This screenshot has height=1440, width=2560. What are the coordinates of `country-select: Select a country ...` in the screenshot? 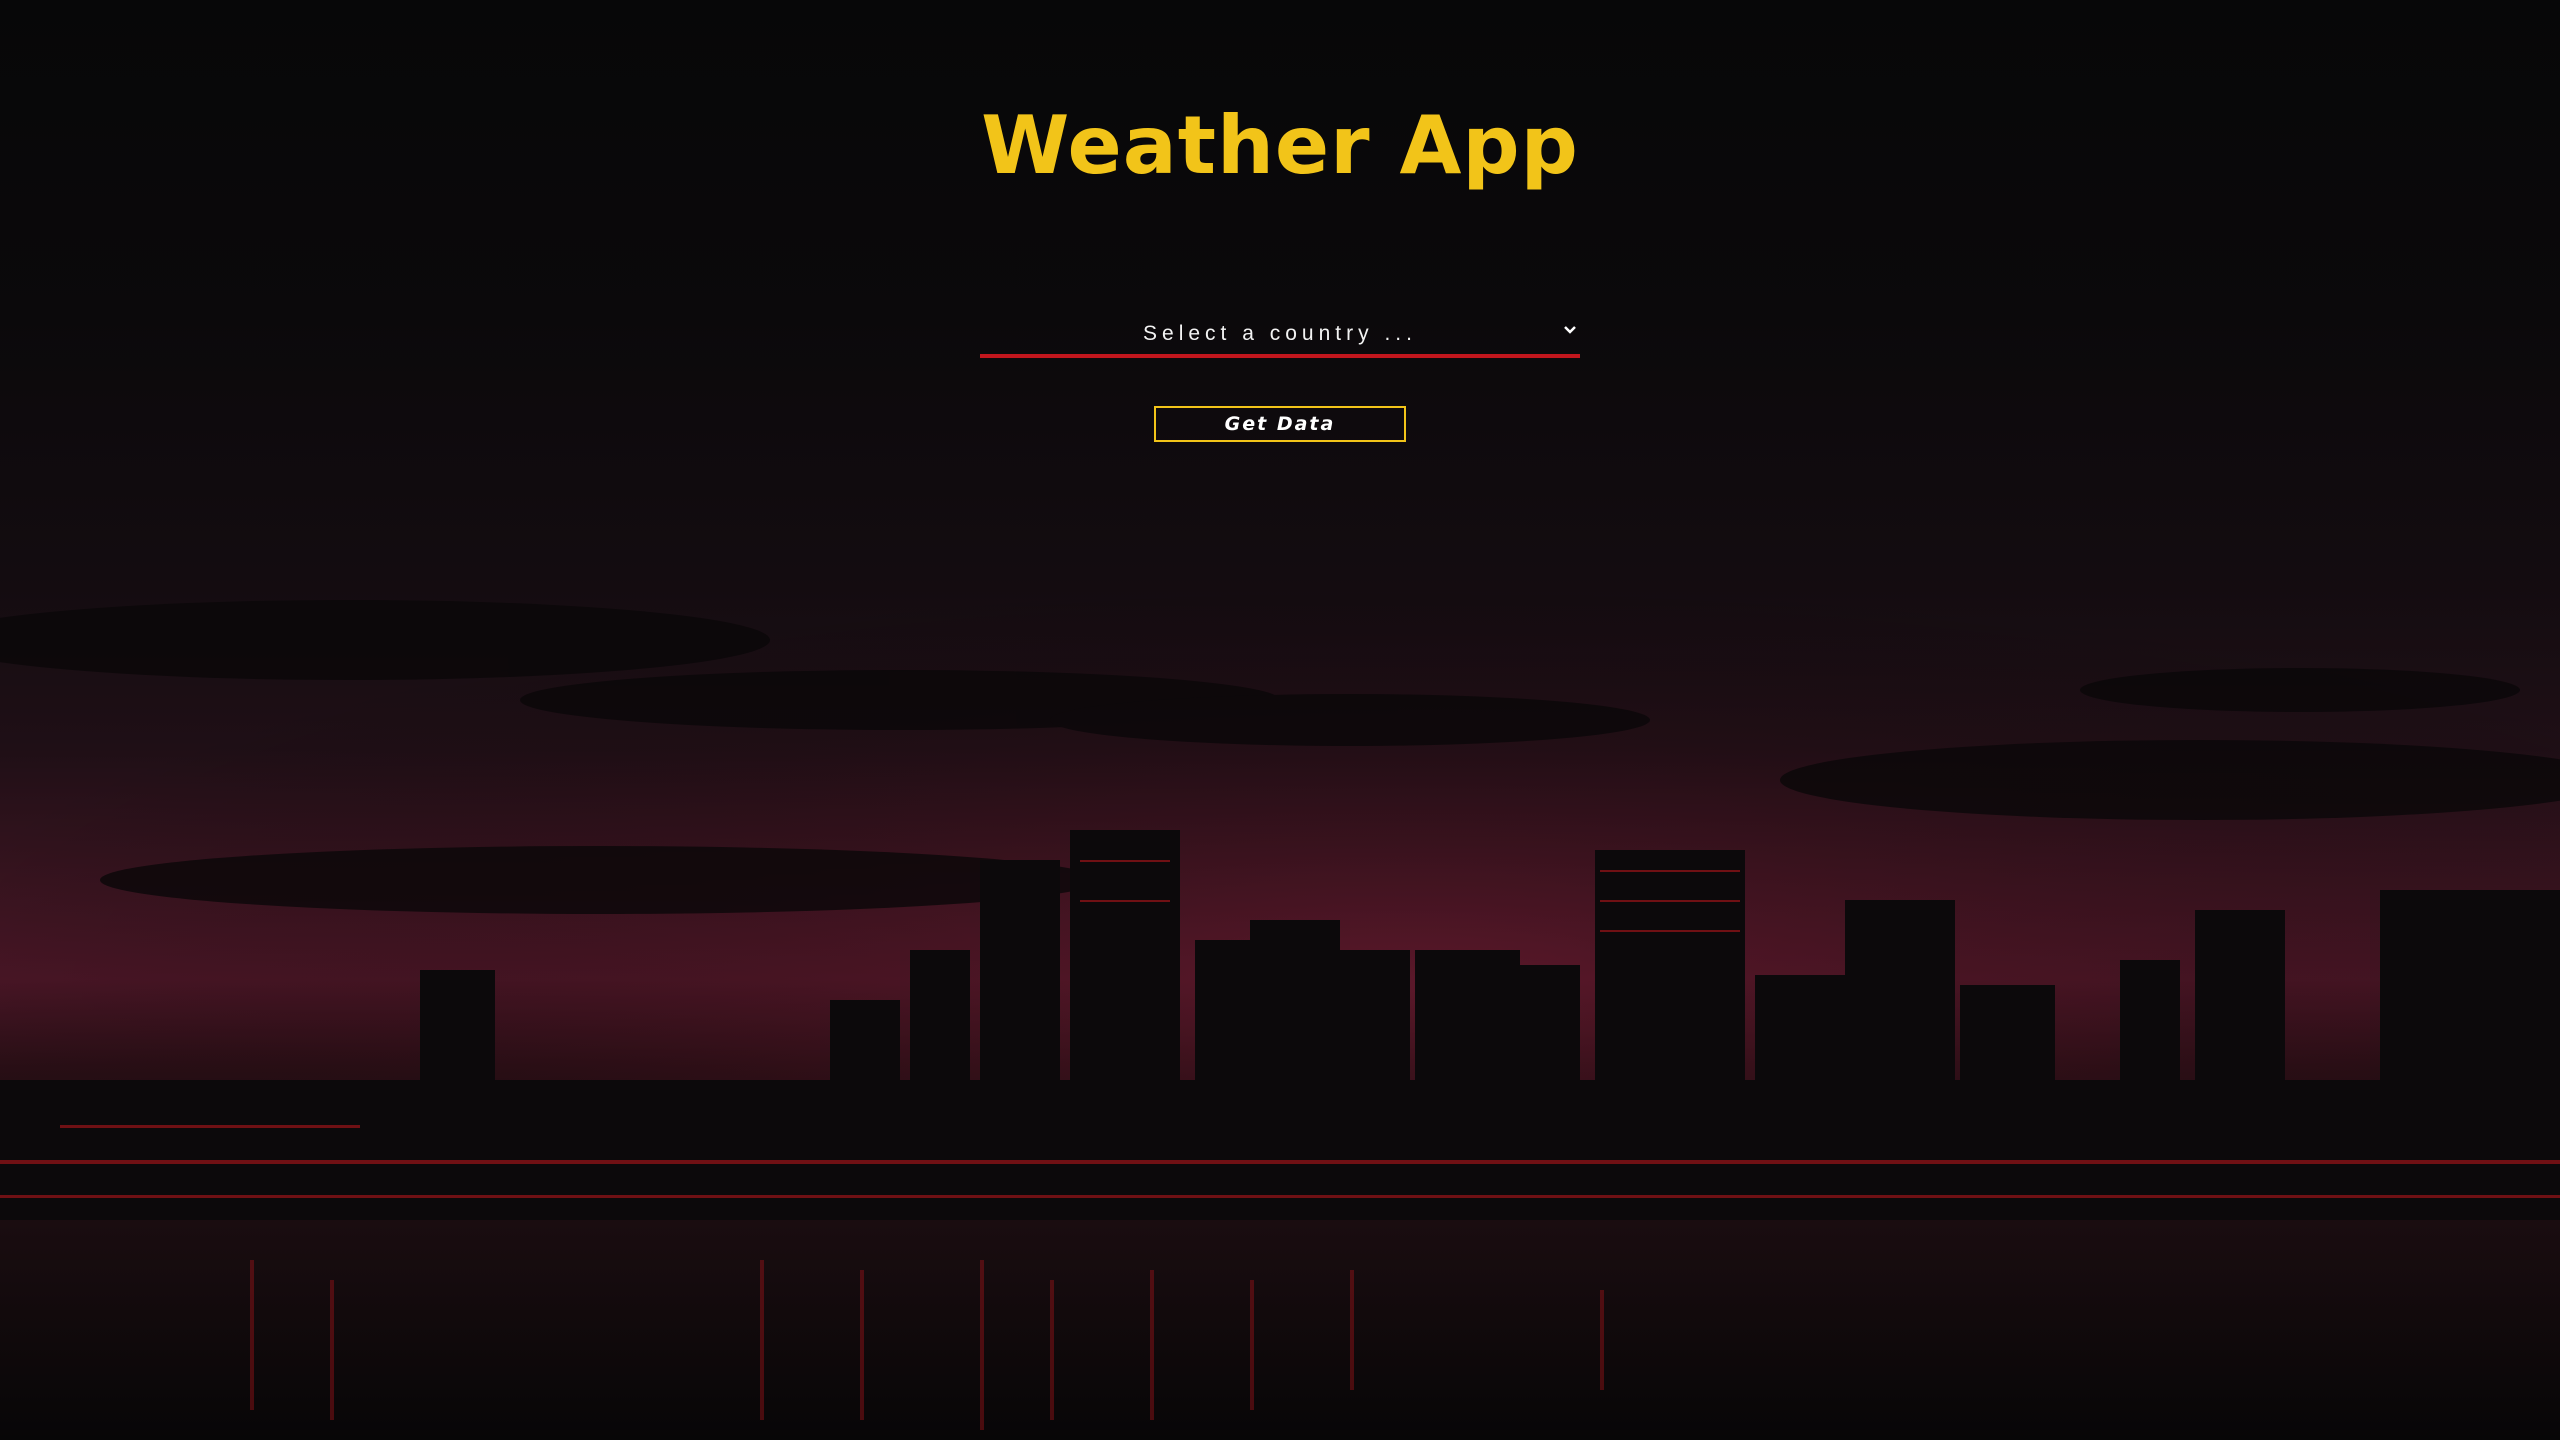 It's located at (1280, 336).